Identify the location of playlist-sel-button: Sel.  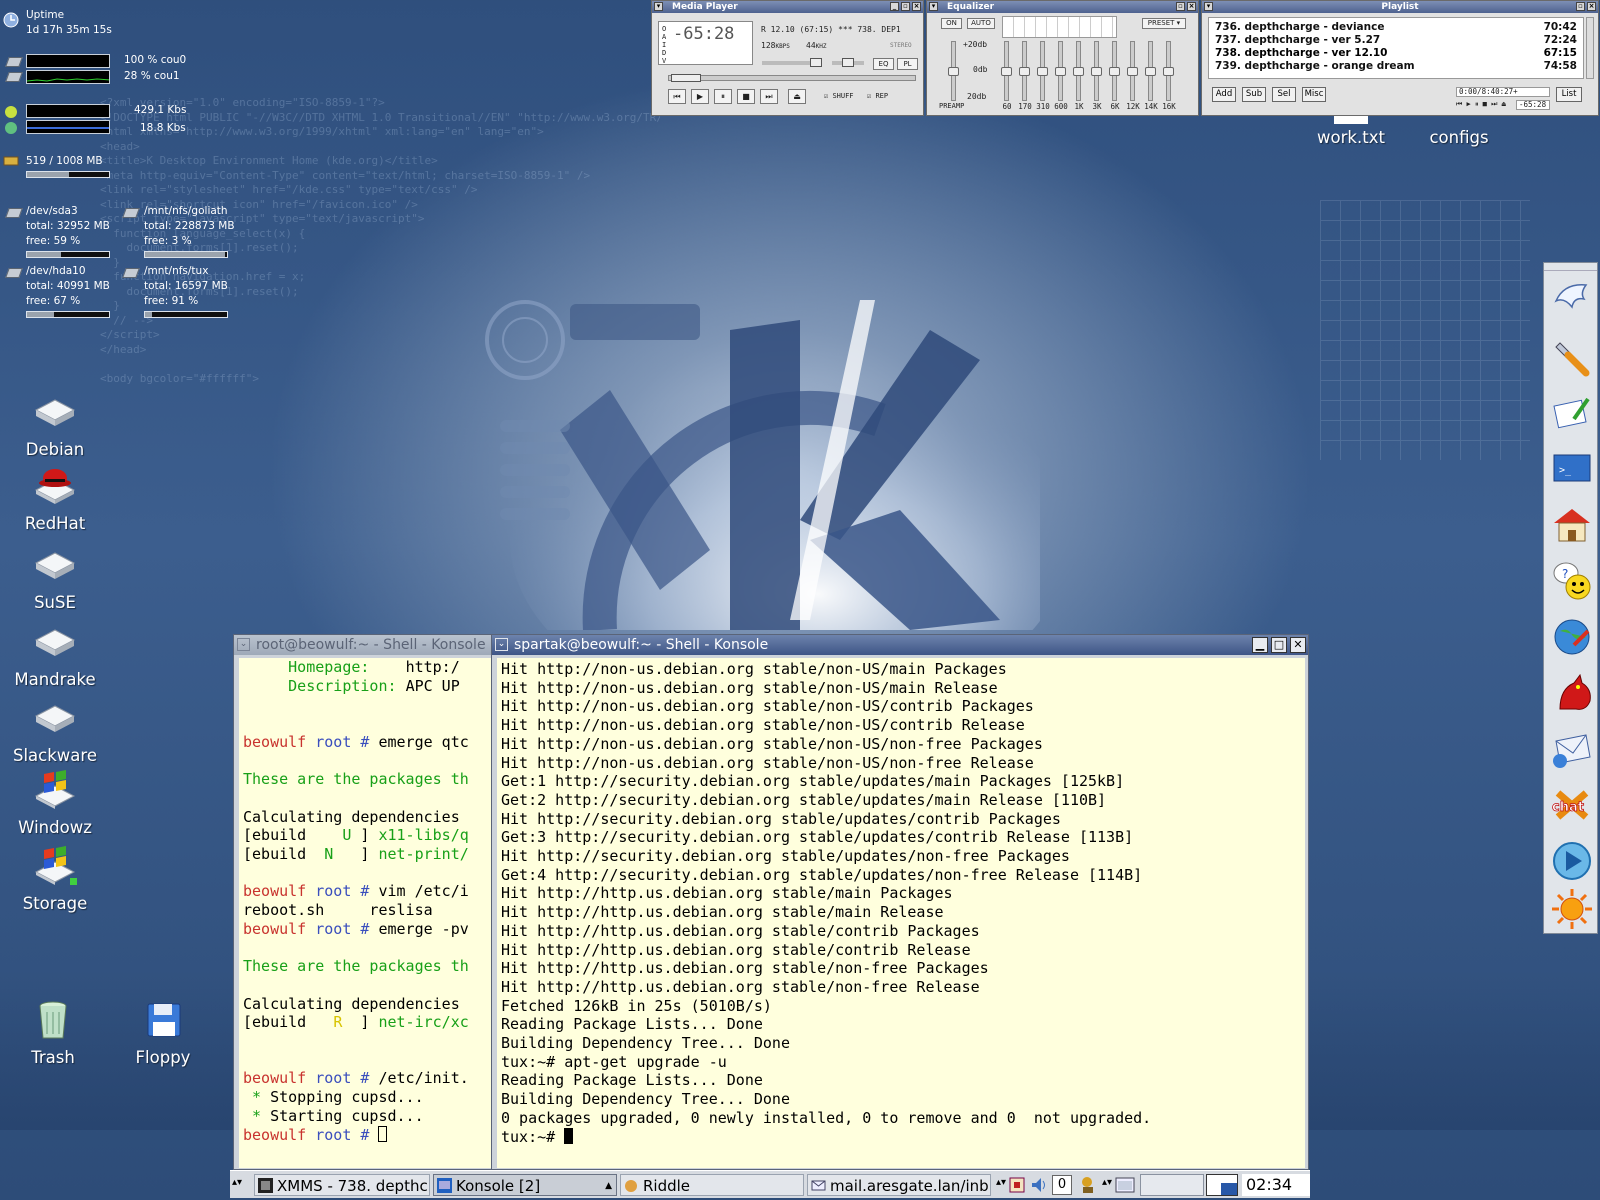
(1284, 94).